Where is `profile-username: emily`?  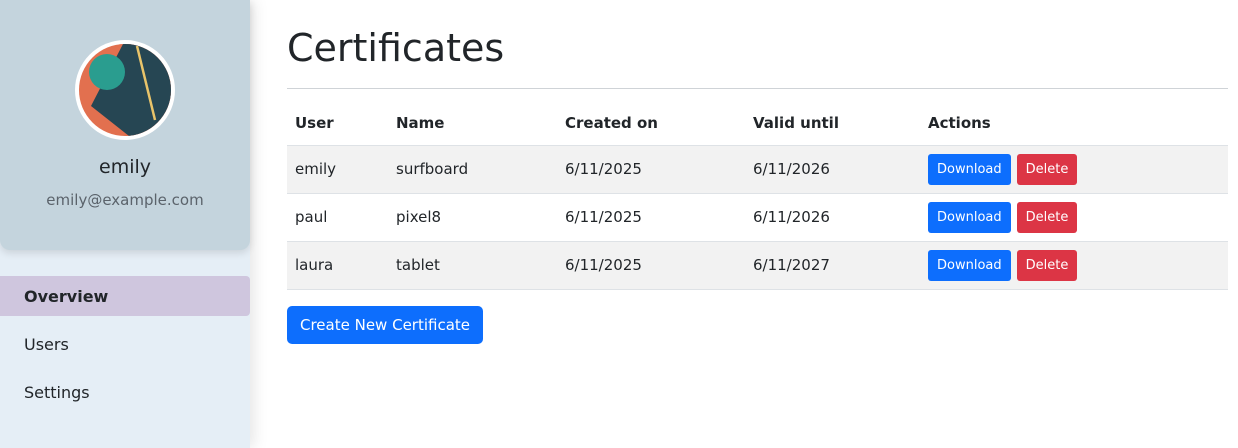
profile-username: emily is located at coordinates (125, 167).